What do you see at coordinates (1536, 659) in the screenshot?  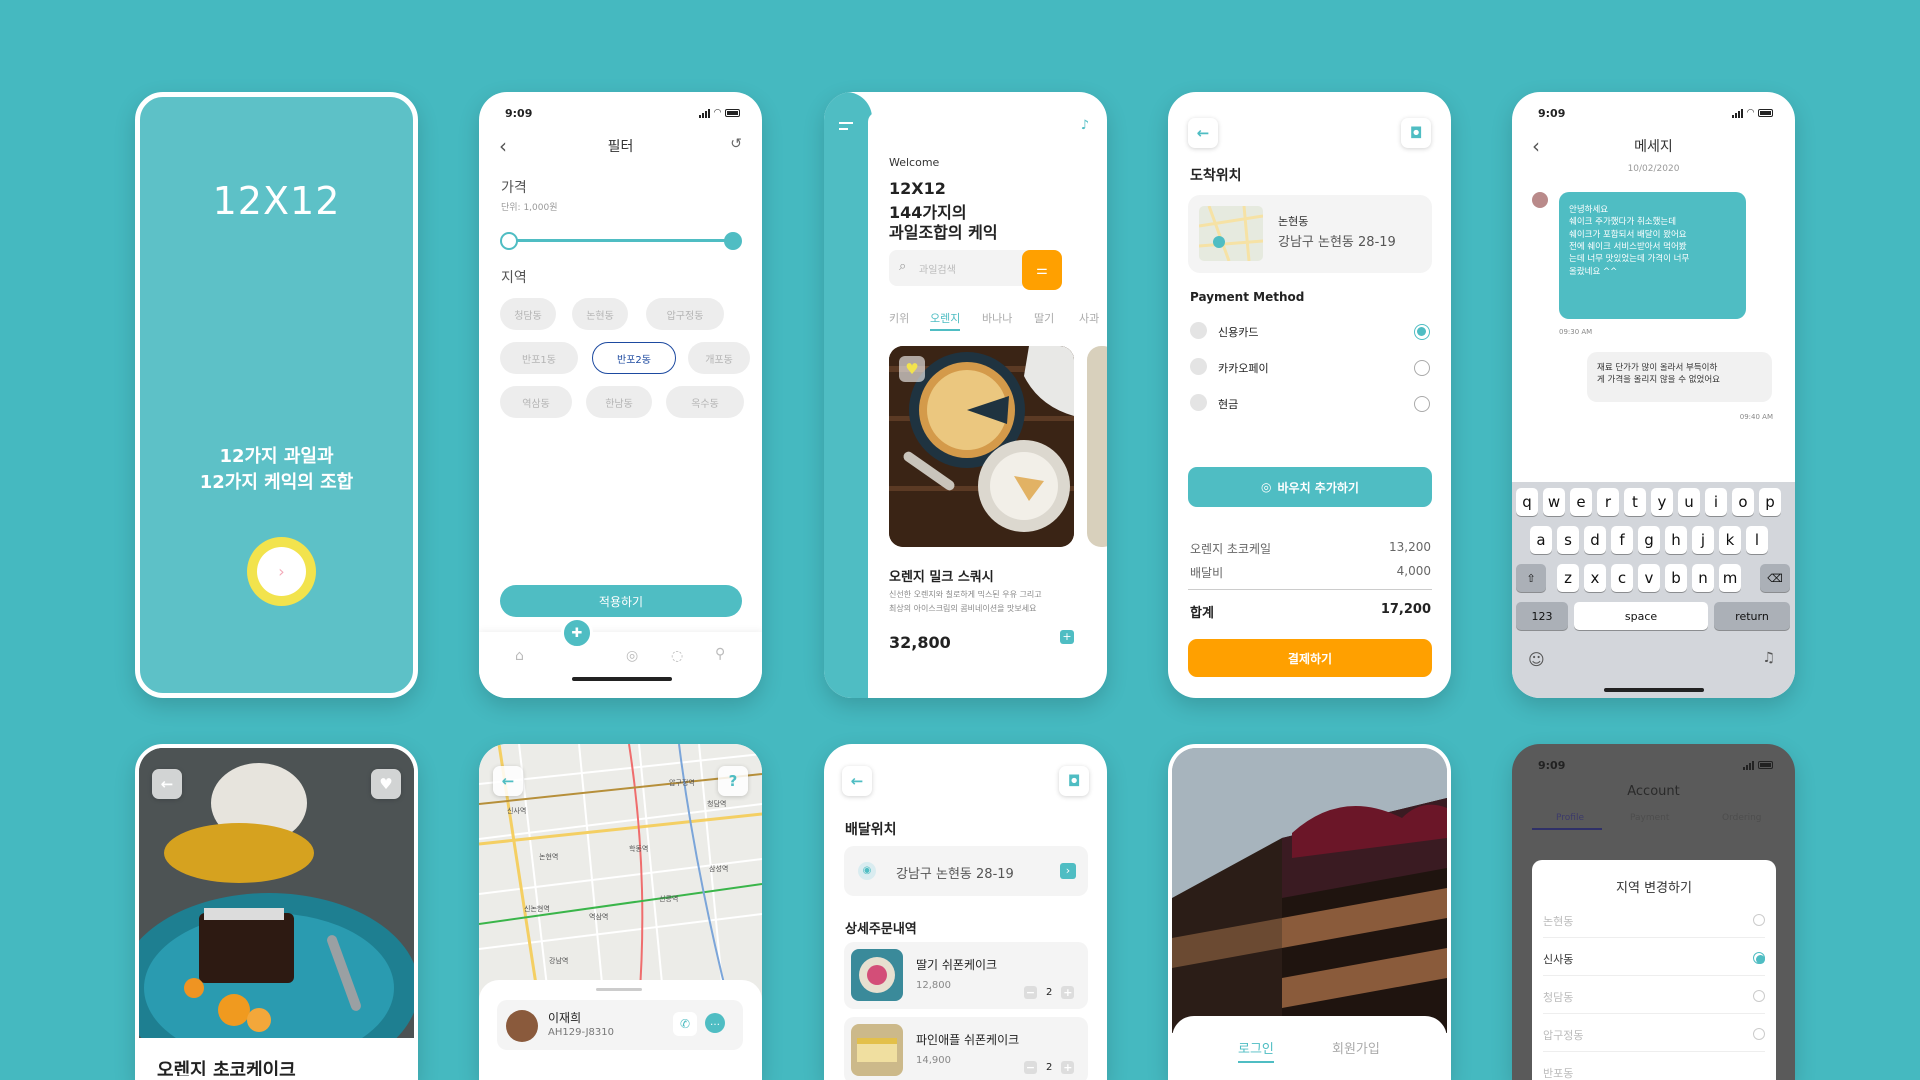 I see `emoji-icon: ☺` at bounding box center [1536, 659].